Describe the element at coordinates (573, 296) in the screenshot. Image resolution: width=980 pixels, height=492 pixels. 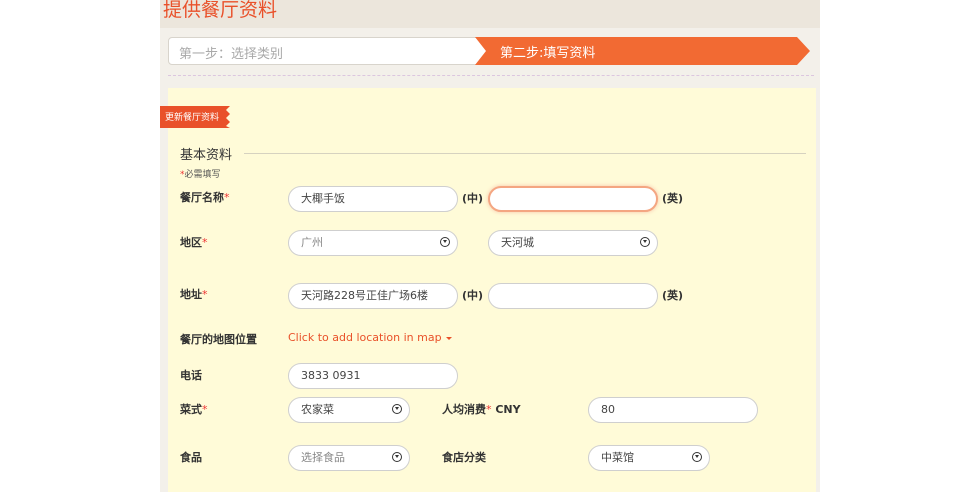
I see `address-en-input` at that location.